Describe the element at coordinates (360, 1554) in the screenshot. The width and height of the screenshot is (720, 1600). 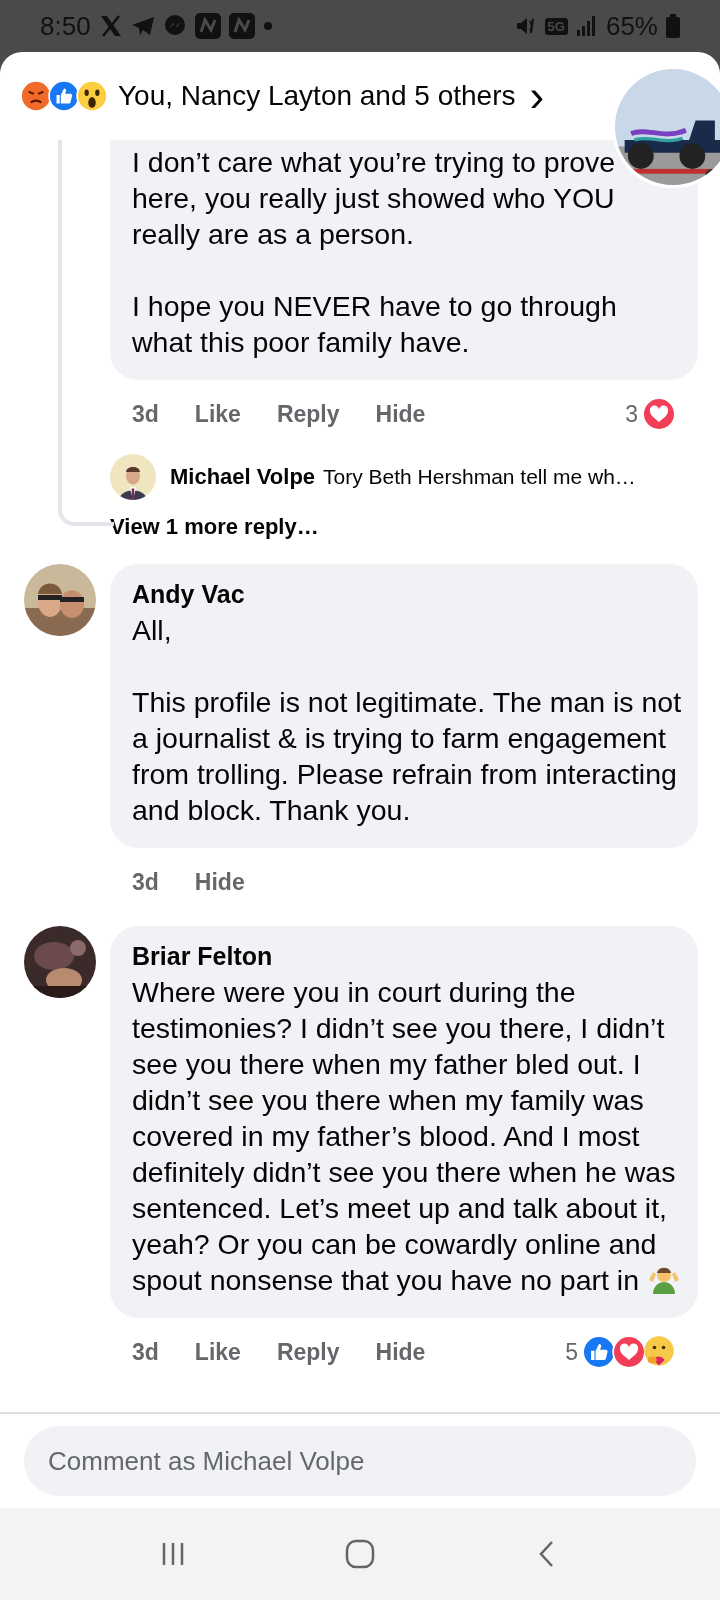
I see `home-icon` at that location.